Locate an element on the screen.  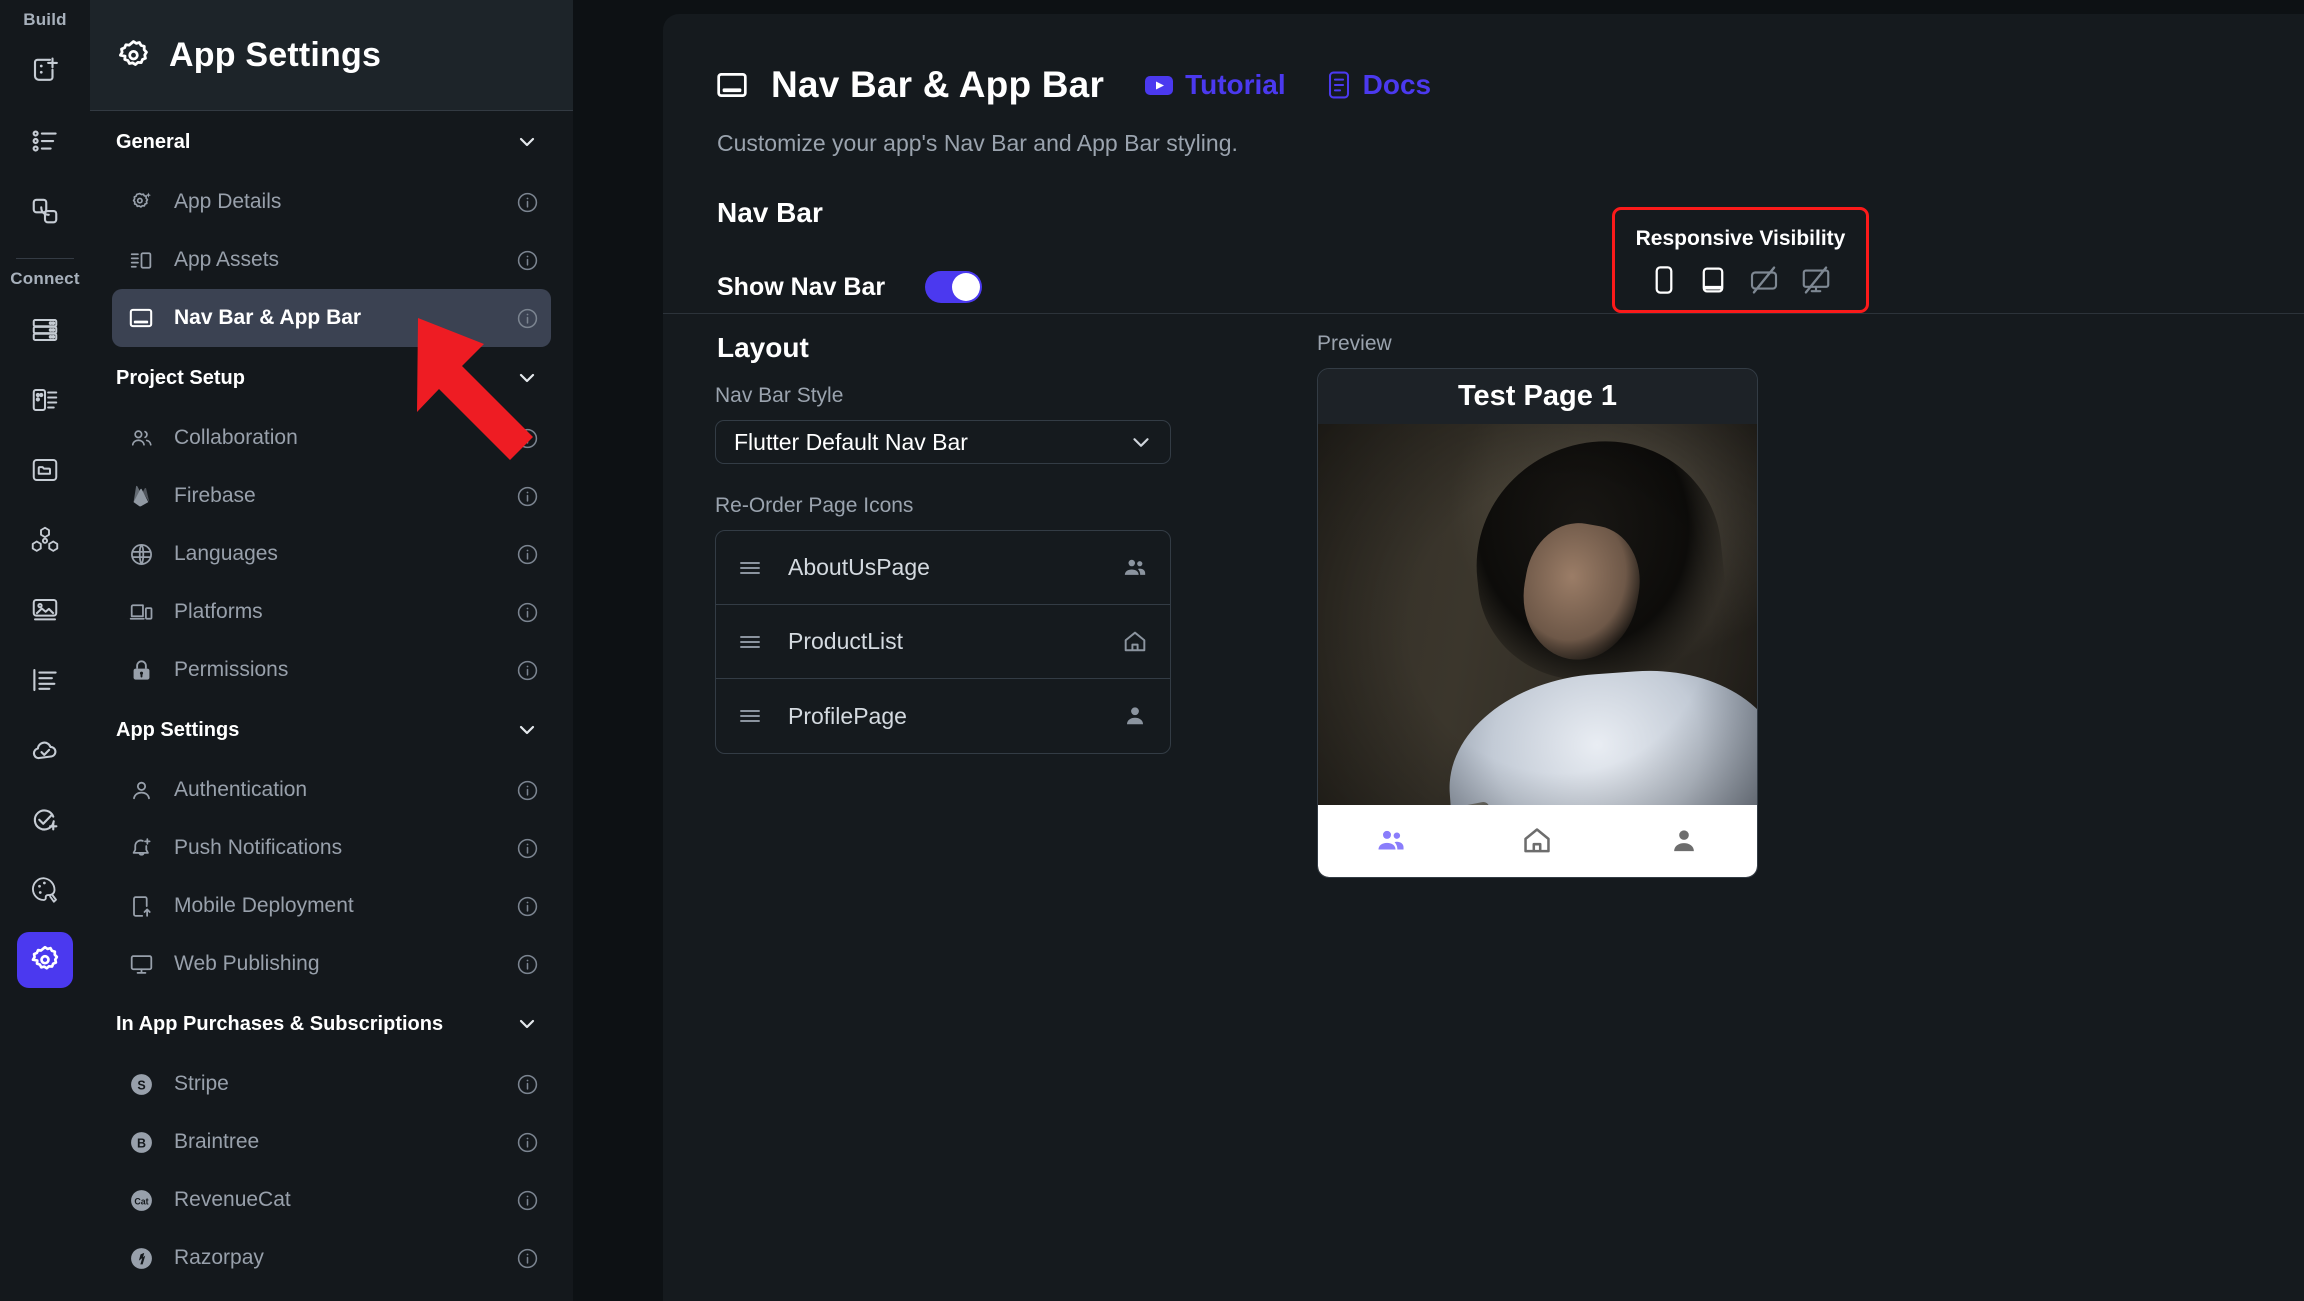
sidebar-group-project-setup: Project Setup is located at coordinates (331, 378).